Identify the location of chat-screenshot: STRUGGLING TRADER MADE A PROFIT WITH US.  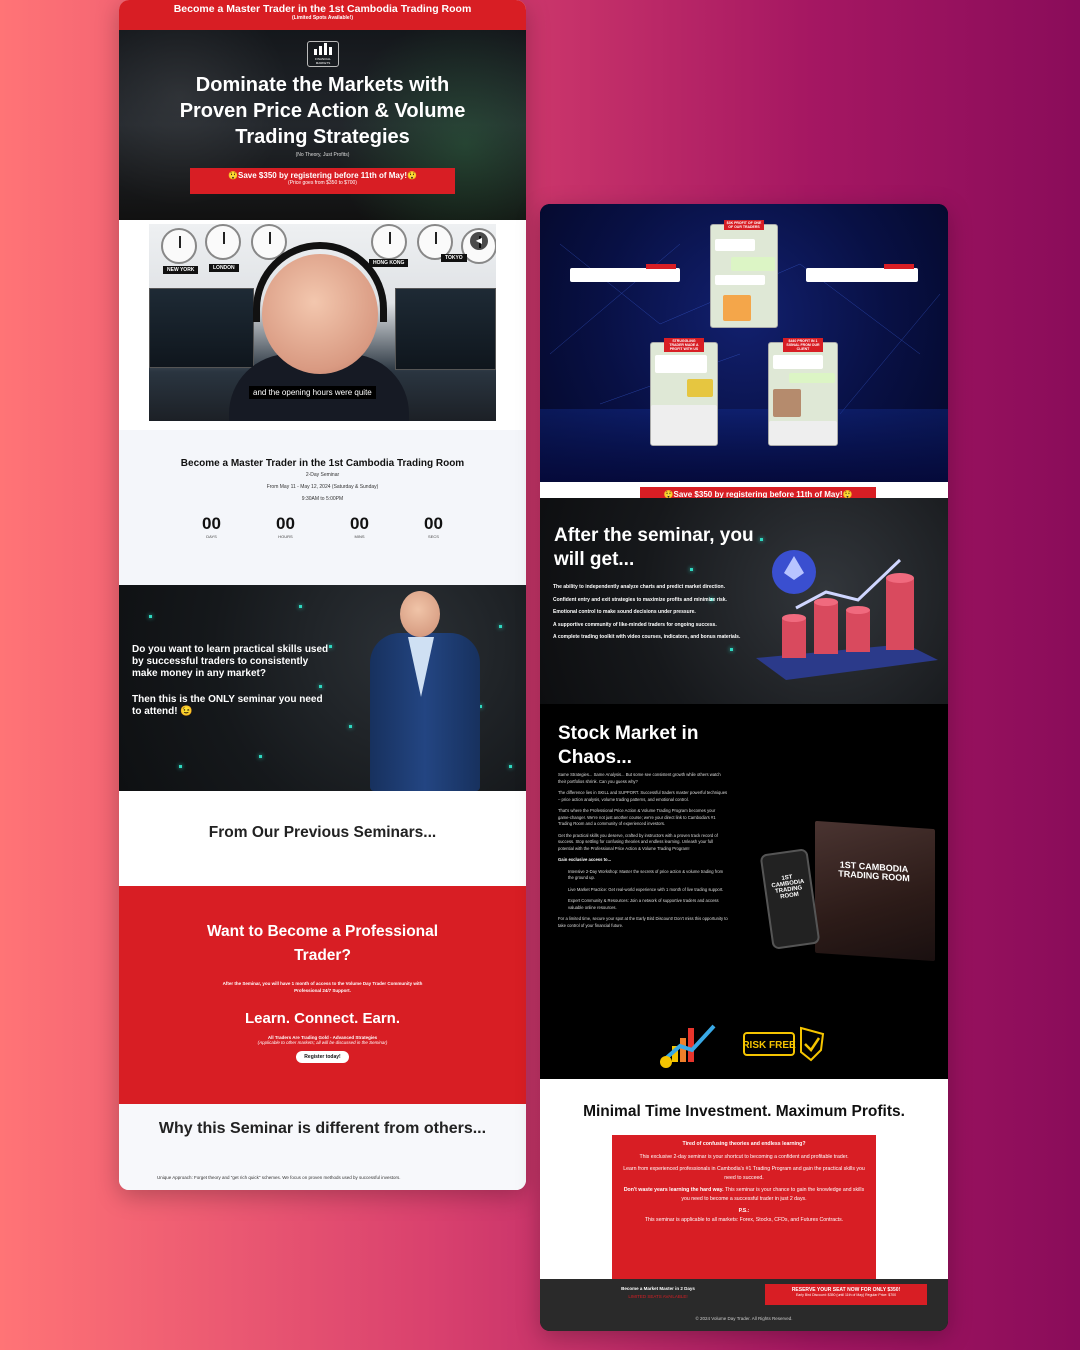
(684, 392).